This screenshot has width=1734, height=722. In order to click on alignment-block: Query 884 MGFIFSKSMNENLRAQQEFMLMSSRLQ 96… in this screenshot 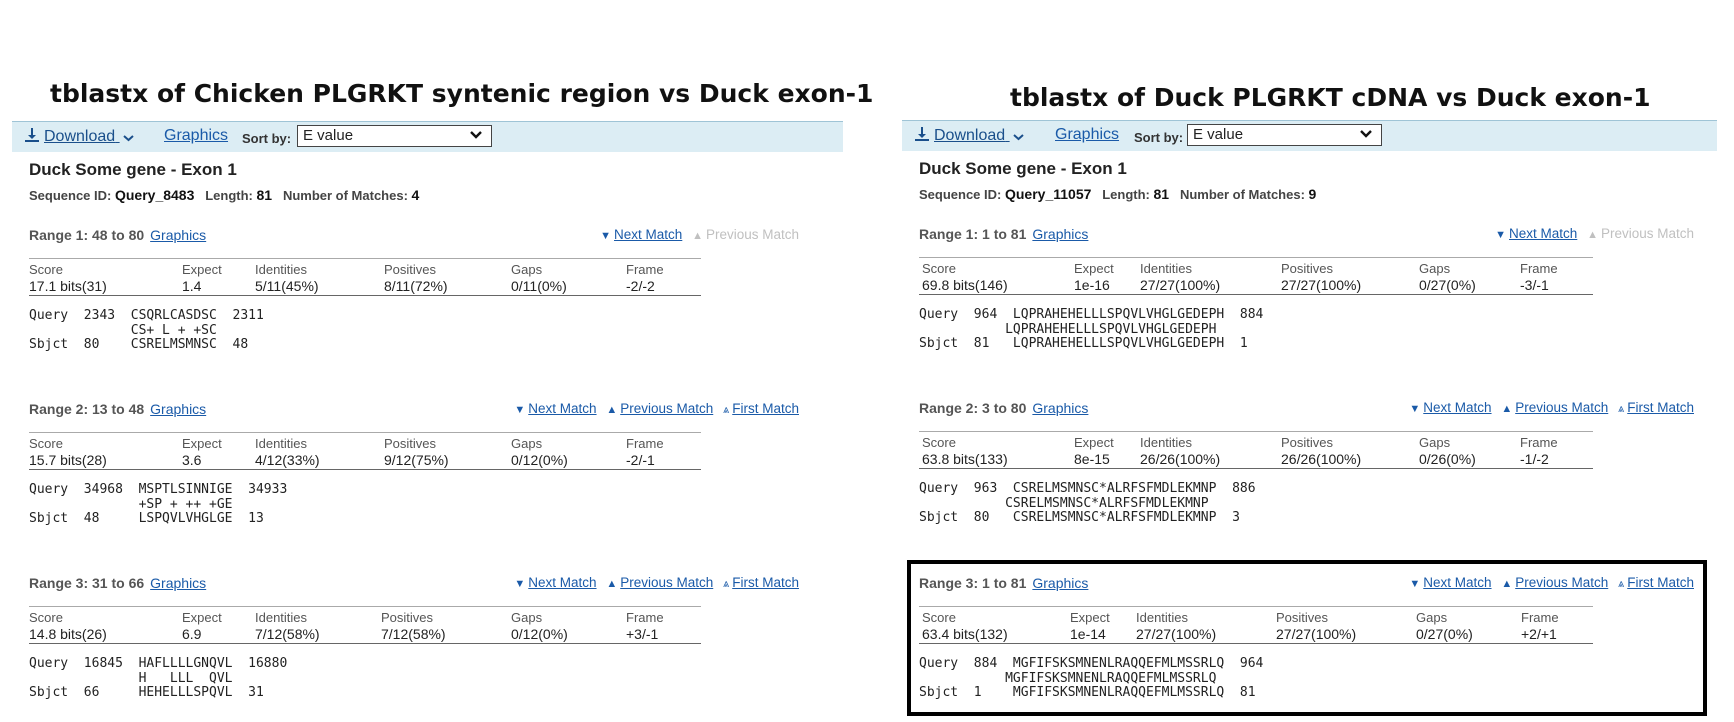, I will do `click(1091, 678)`.